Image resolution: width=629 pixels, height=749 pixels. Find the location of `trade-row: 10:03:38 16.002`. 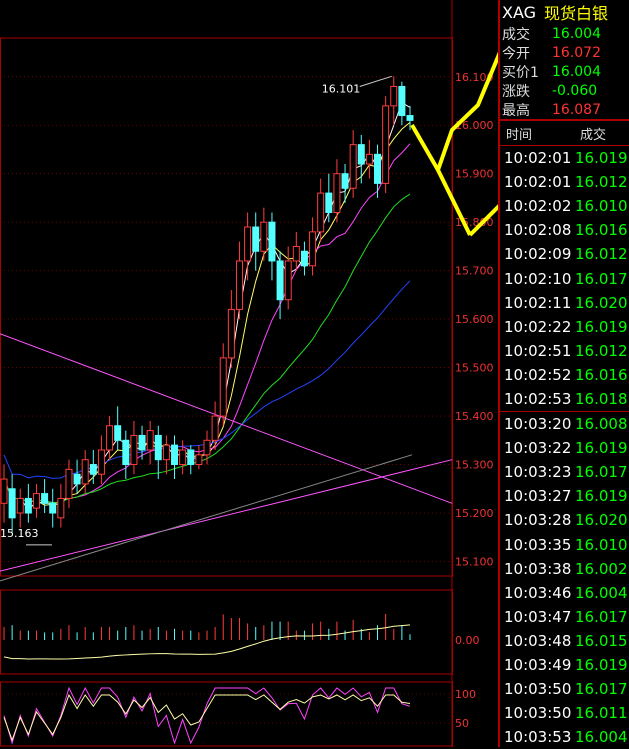

trade-row: 10:03:38 16.002 is located at coordinates (564, 569).